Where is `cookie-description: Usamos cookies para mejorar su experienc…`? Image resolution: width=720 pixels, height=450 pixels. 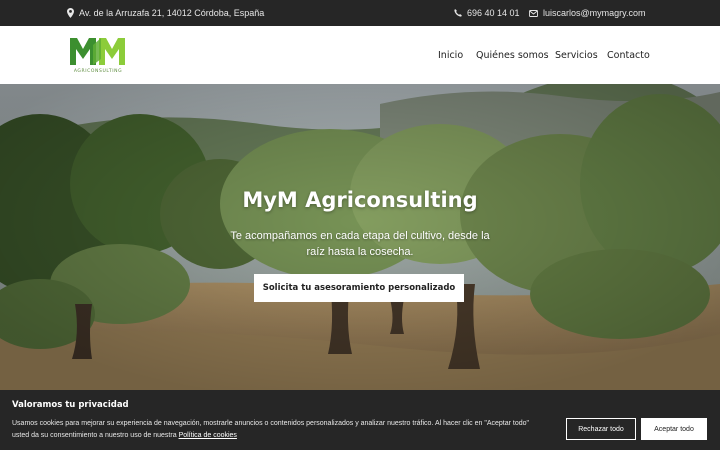
cookie-description: Usamos cookies para mejorar su experienc… is located at coordinates (277, 430).